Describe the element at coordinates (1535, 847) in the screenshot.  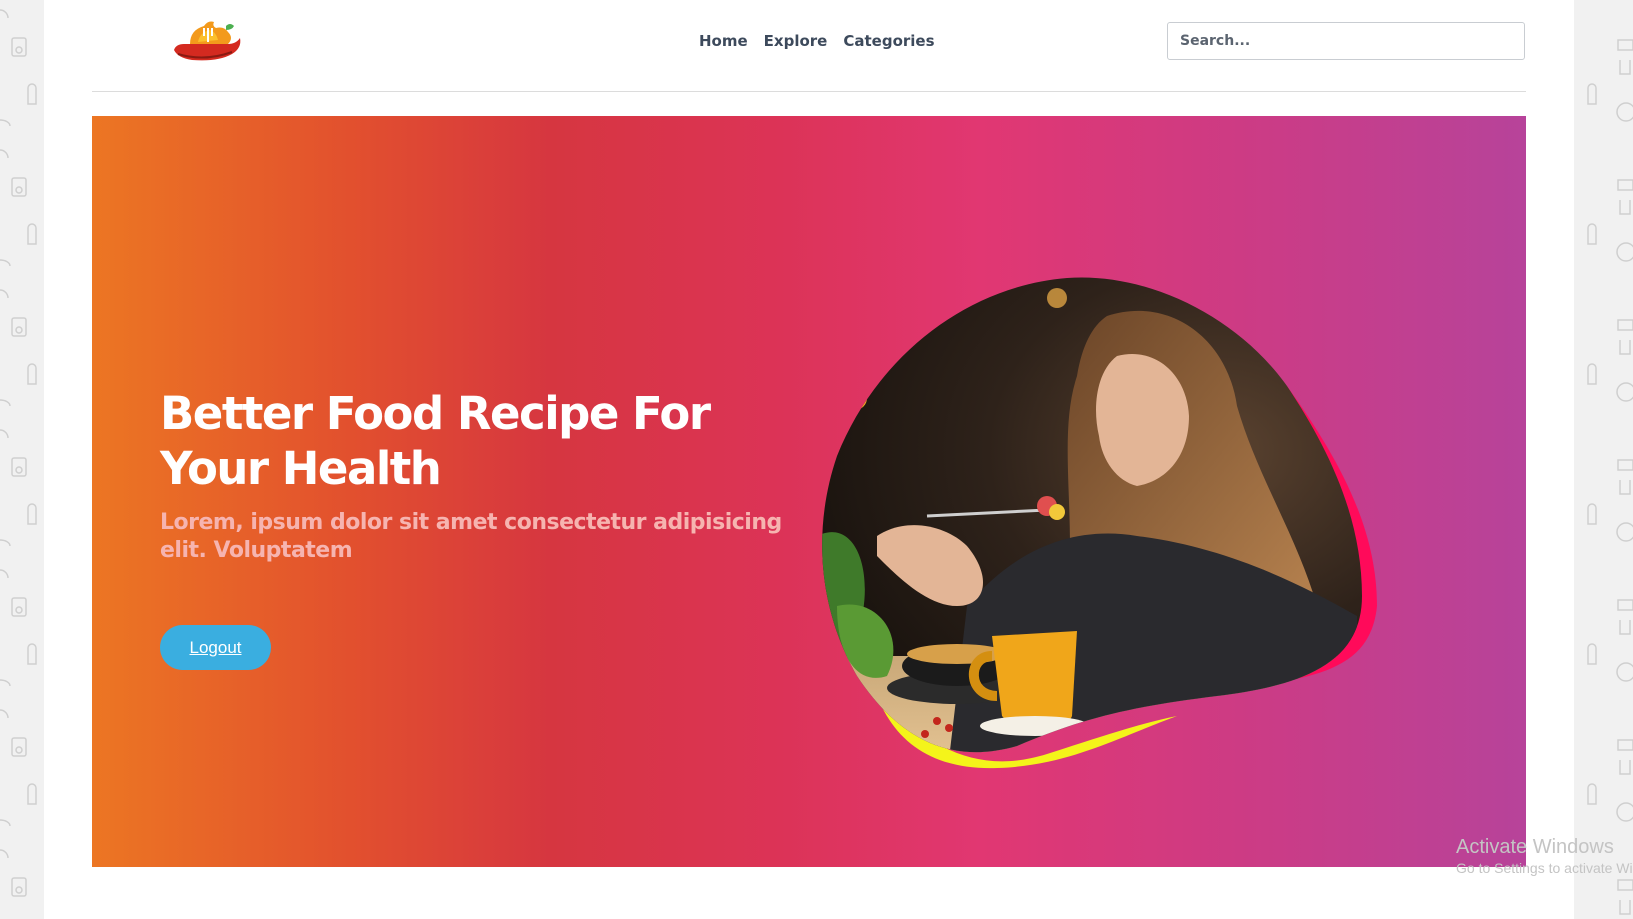
I see `watermark-line1: Activate Windows` at that location.